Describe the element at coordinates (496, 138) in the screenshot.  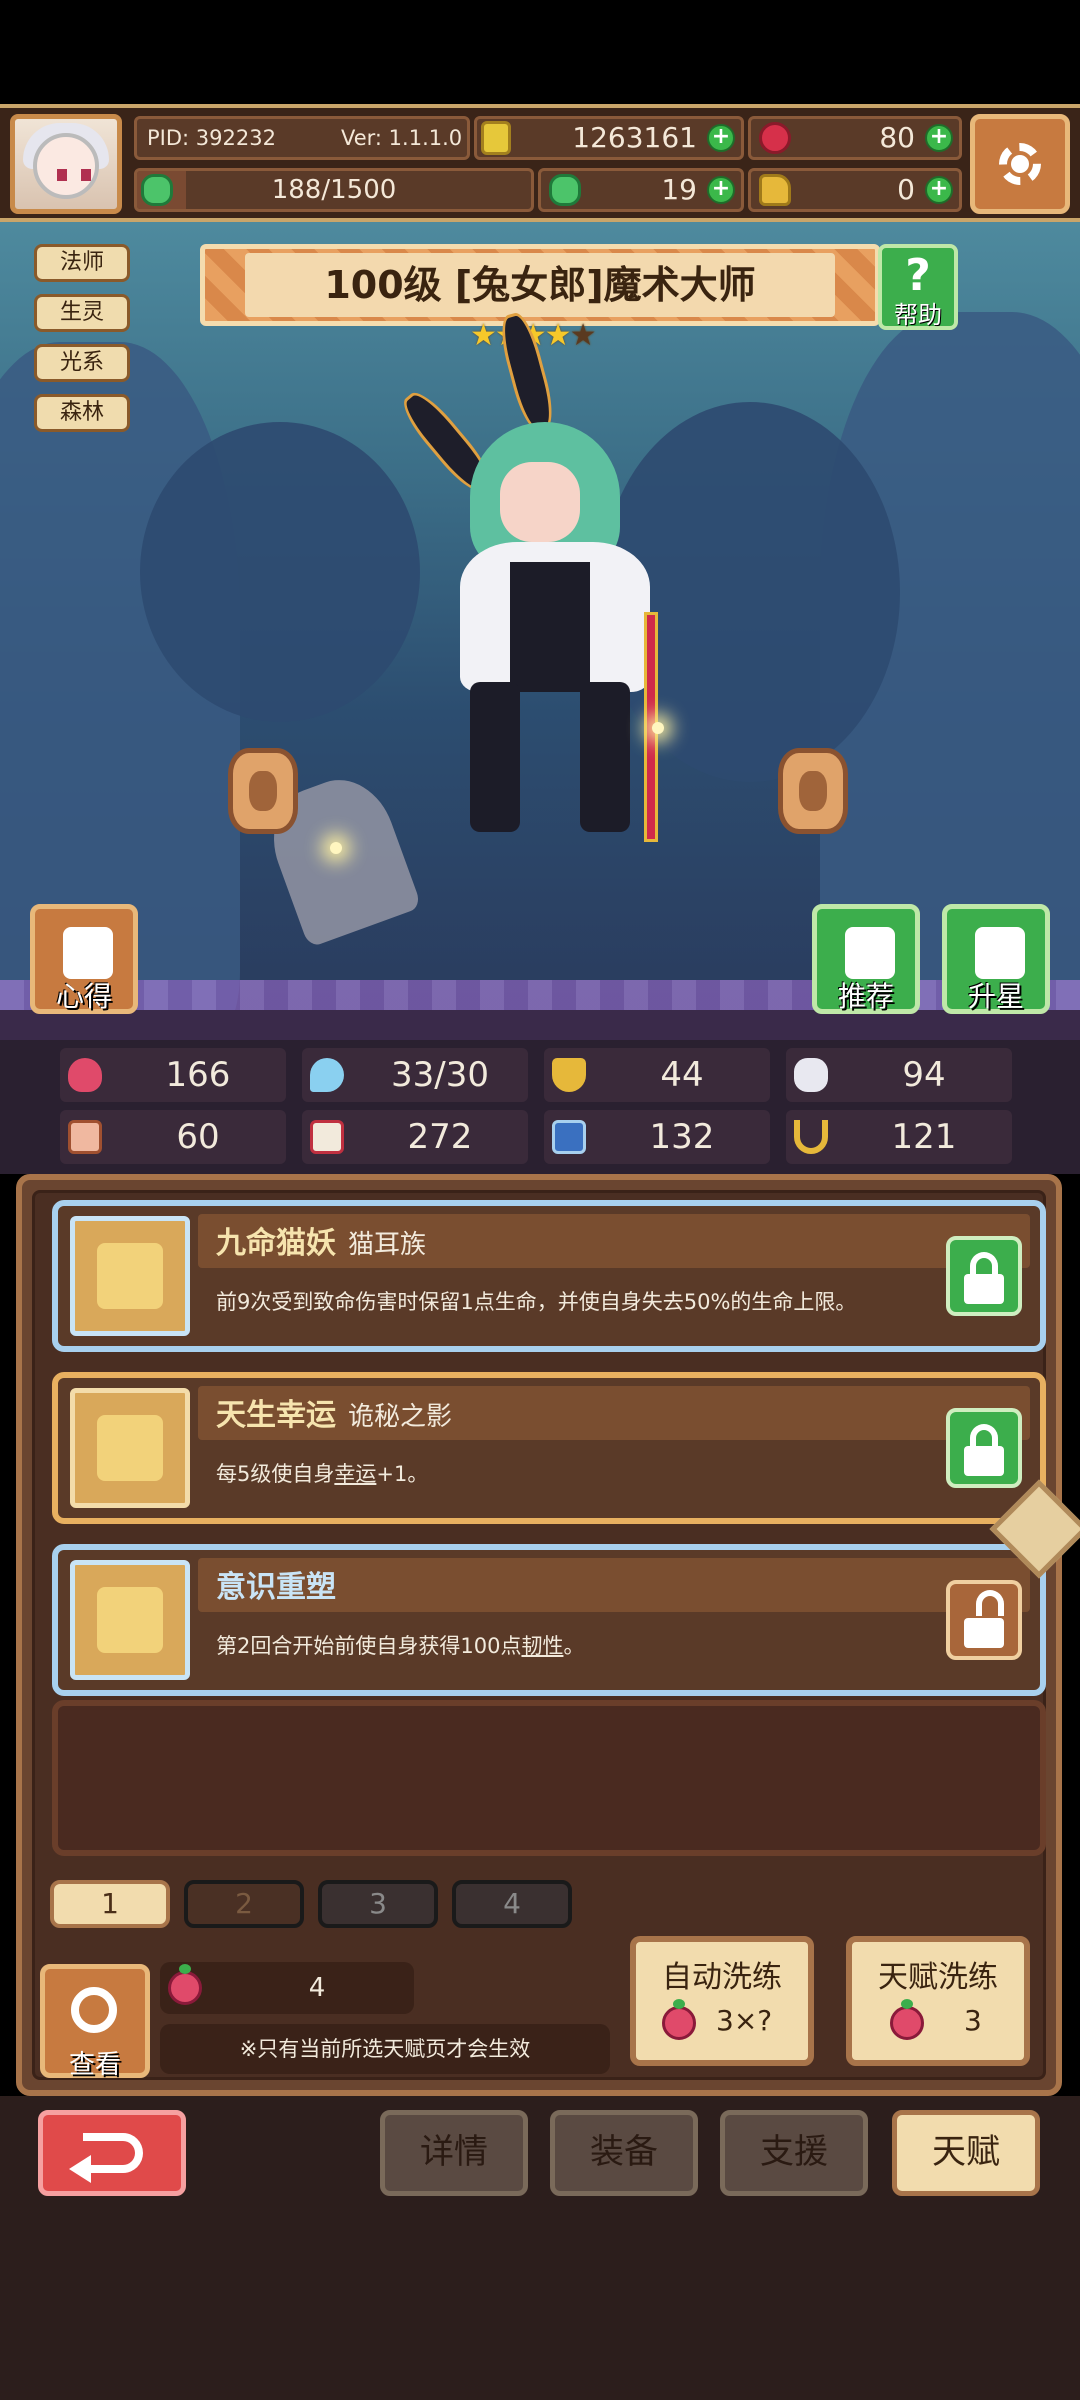
I see `gold-coin-icon` at that location.